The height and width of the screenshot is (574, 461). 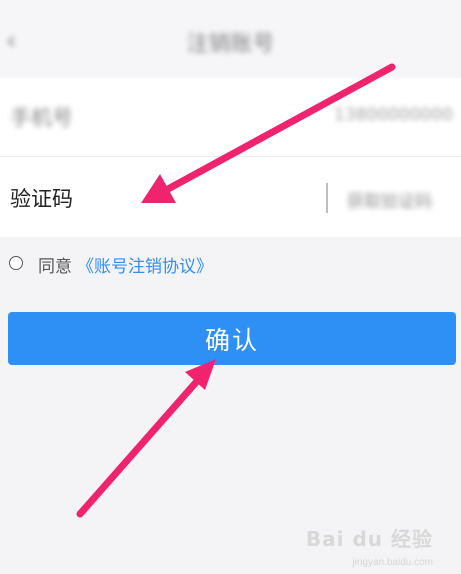 I want to click on arrow-to-confirm, so click(x=146, y=438).